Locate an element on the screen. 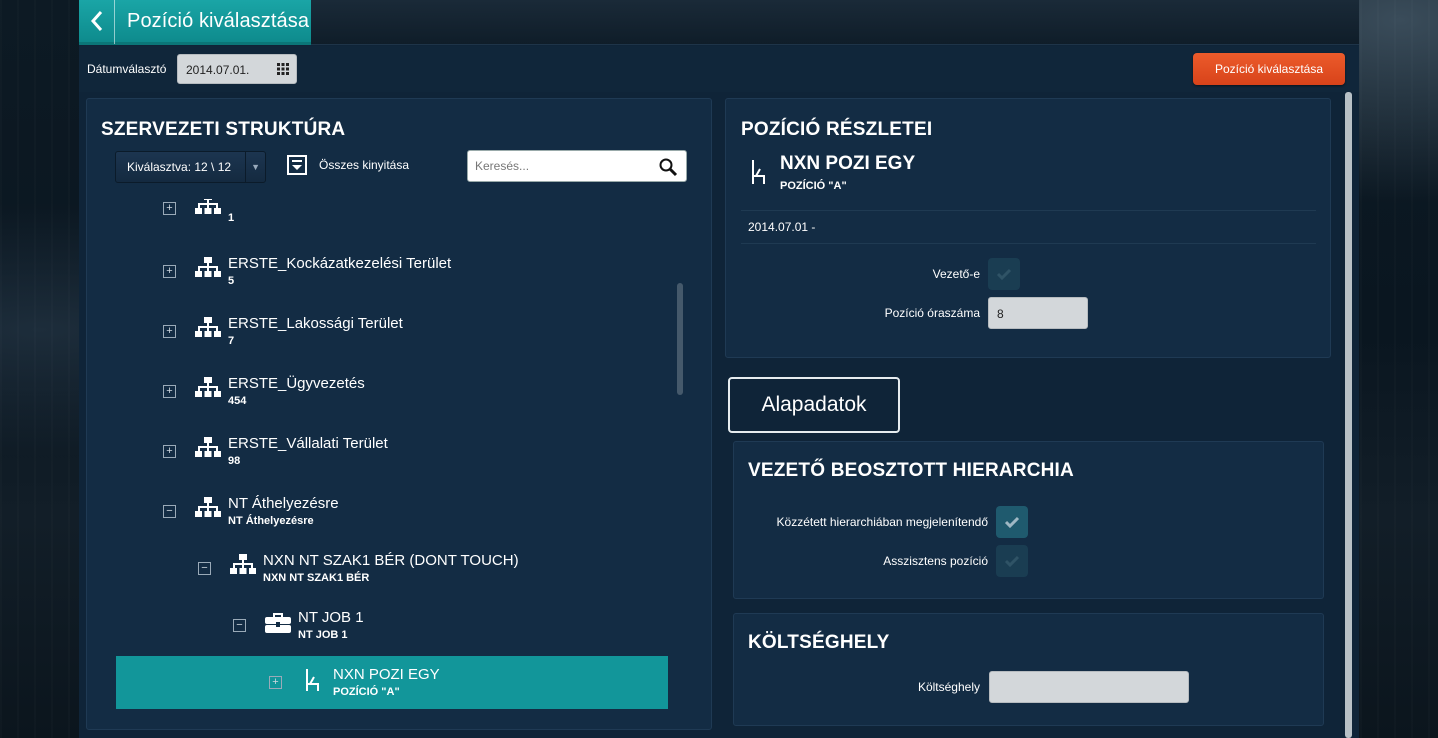  selected-count-label: Kiválasztva: 12 \ 12 is located at coordinates (179, 167).